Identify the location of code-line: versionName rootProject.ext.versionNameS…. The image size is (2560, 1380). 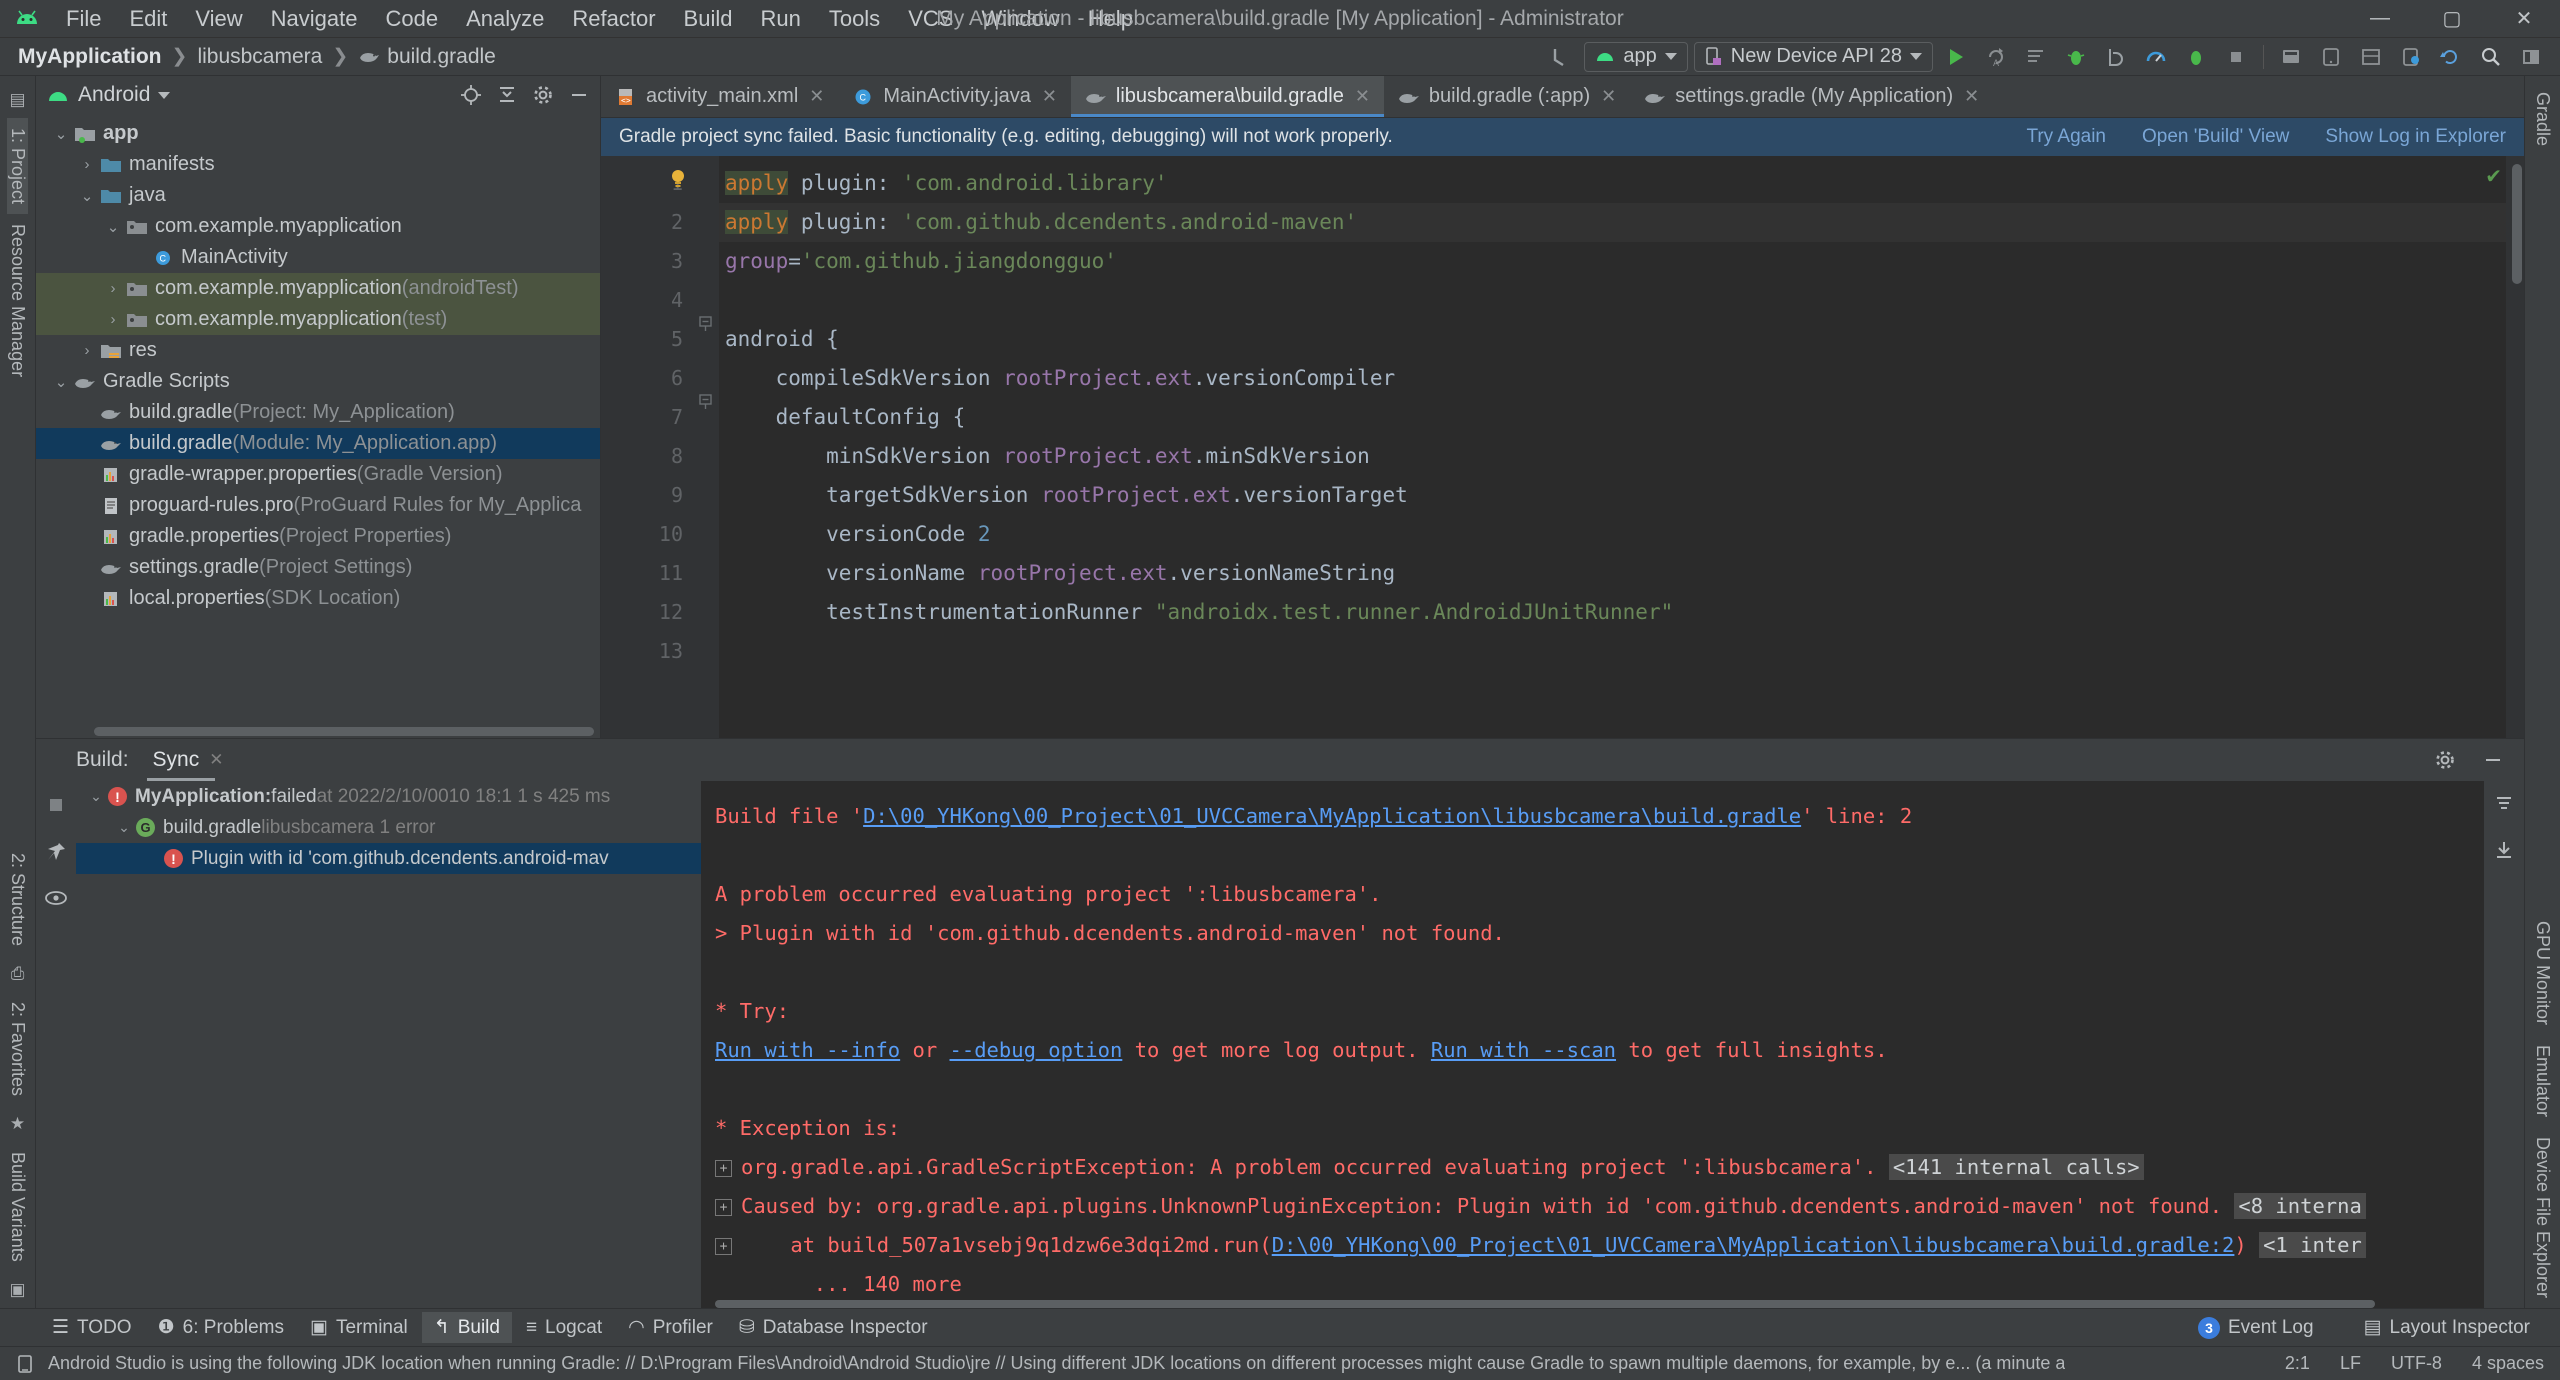
(1612, 573).